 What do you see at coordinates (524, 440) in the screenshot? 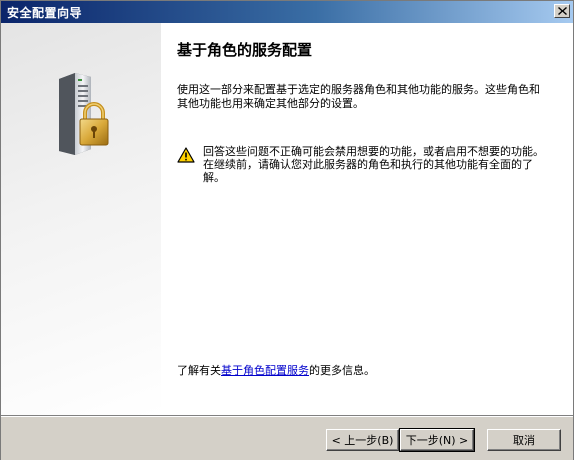
I see `cancel-button: 取消` at bounding box center [524, 440].